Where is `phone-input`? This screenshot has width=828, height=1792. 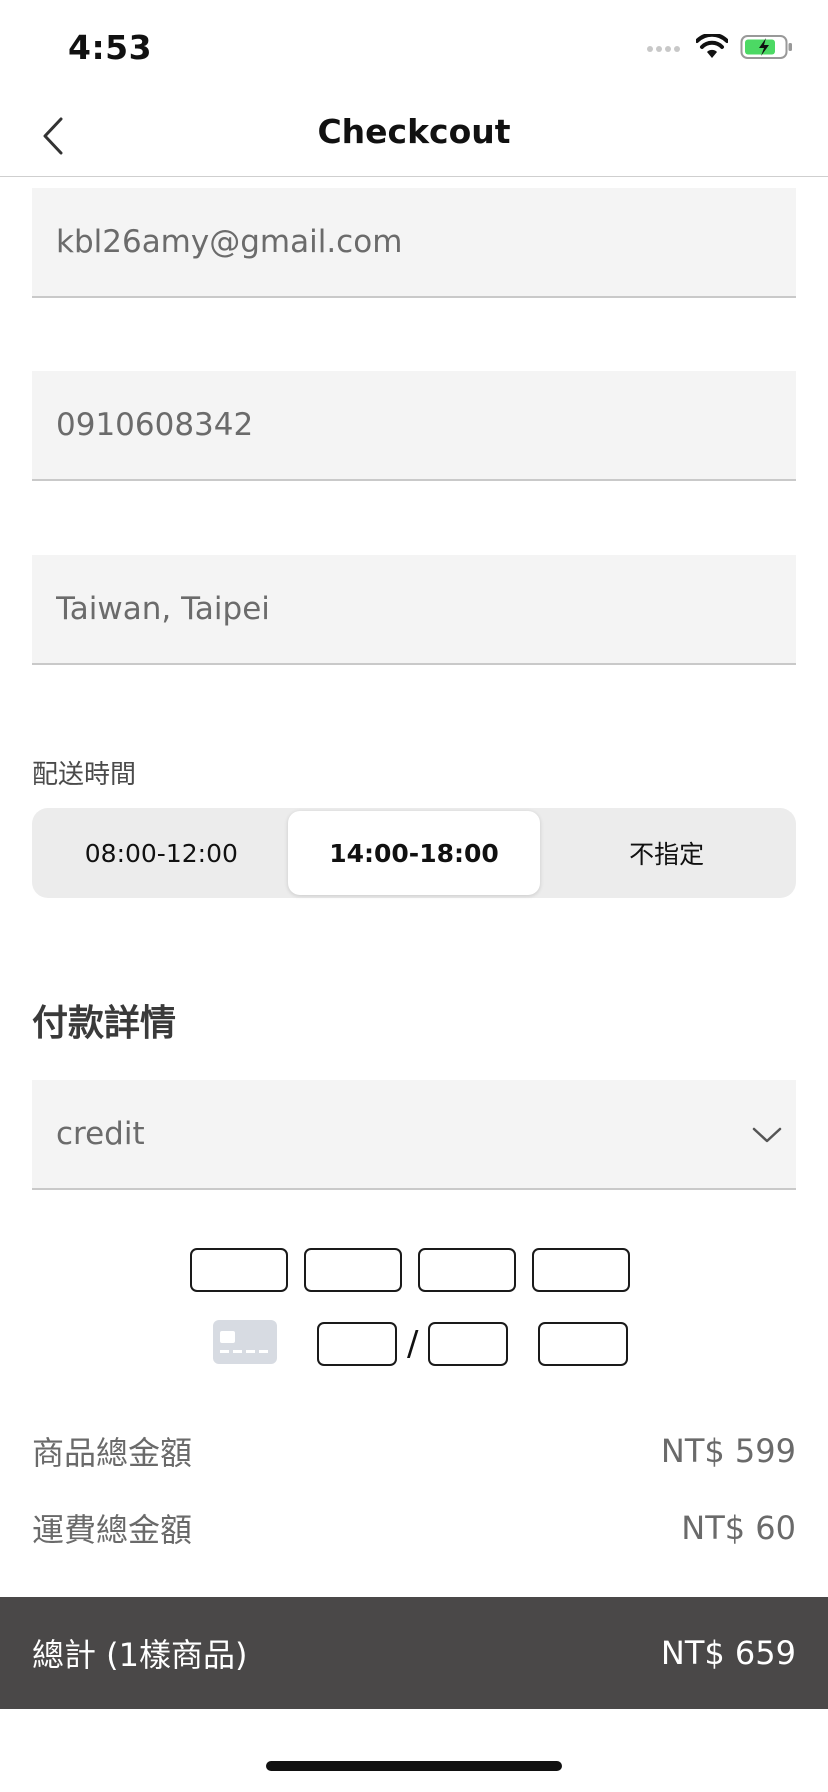 phone-input is located at coordinates (426, 425).